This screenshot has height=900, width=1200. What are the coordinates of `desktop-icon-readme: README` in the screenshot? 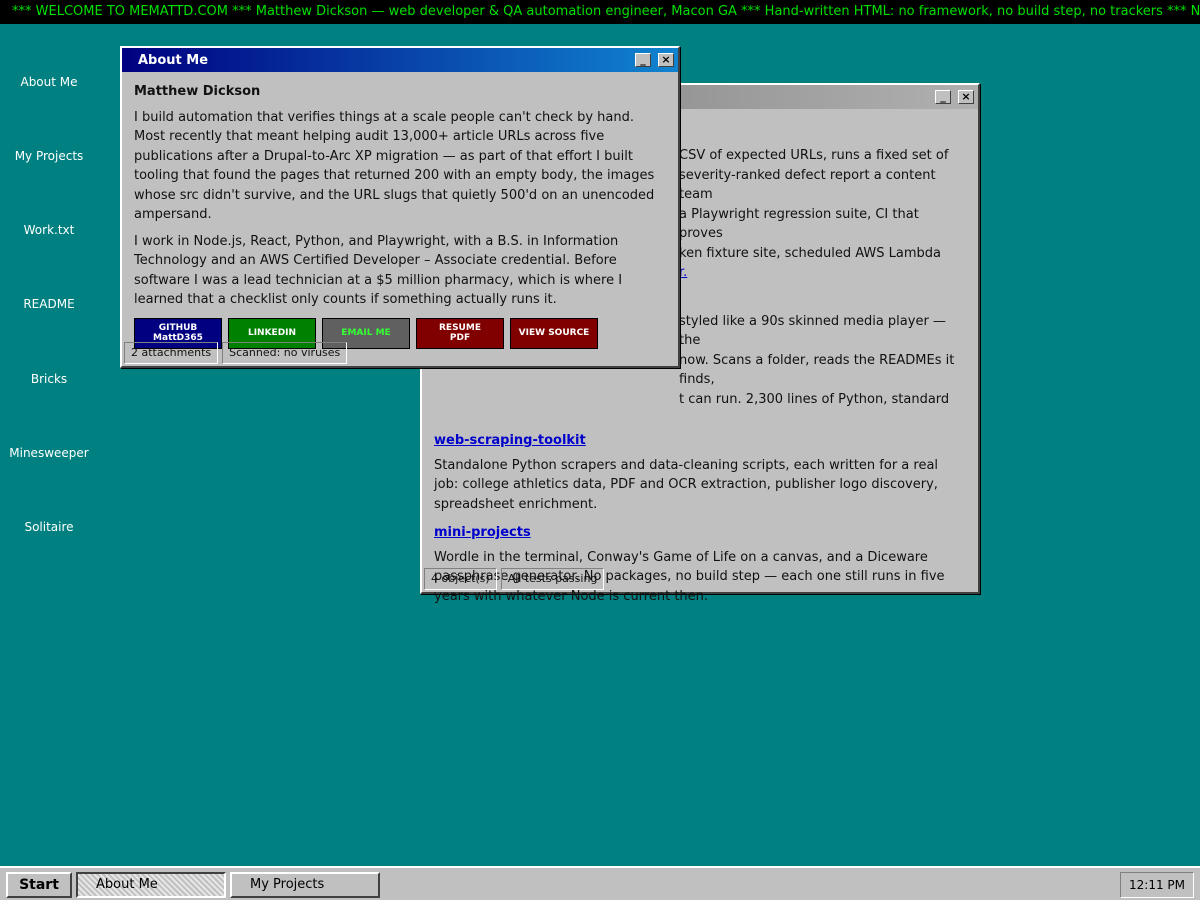 It's located at (49, 304).